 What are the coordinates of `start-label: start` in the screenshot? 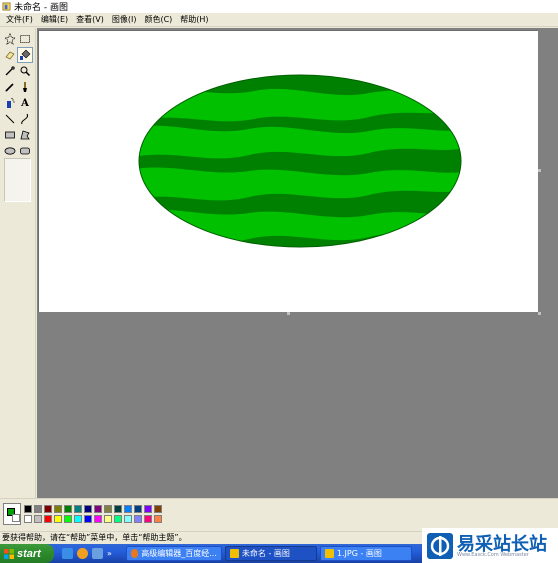 It's located at (29, 553).